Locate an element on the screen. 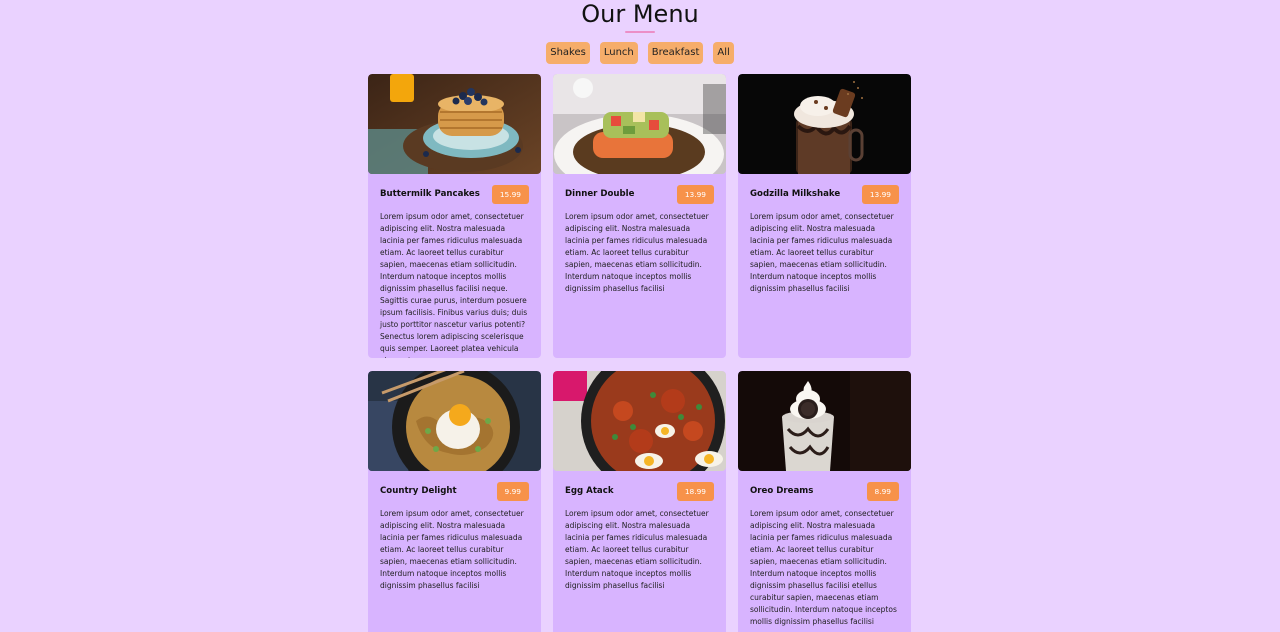 This screenshot has height=632, width=1280. card-header: Oreo Dreams 8.99 is located at coordinates (824, 491).